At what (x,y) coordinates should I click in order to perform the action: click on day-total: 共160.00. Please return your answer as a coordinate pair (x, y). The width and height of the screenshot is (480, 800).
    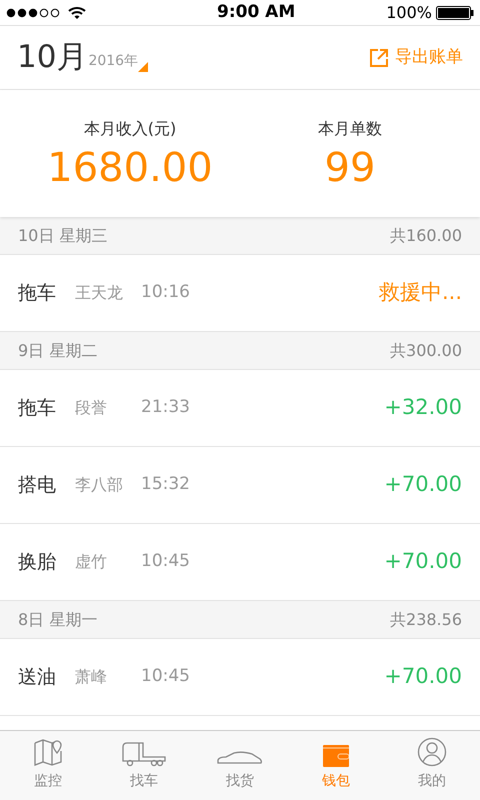
    Looking at the image, I should click on (426, 235).